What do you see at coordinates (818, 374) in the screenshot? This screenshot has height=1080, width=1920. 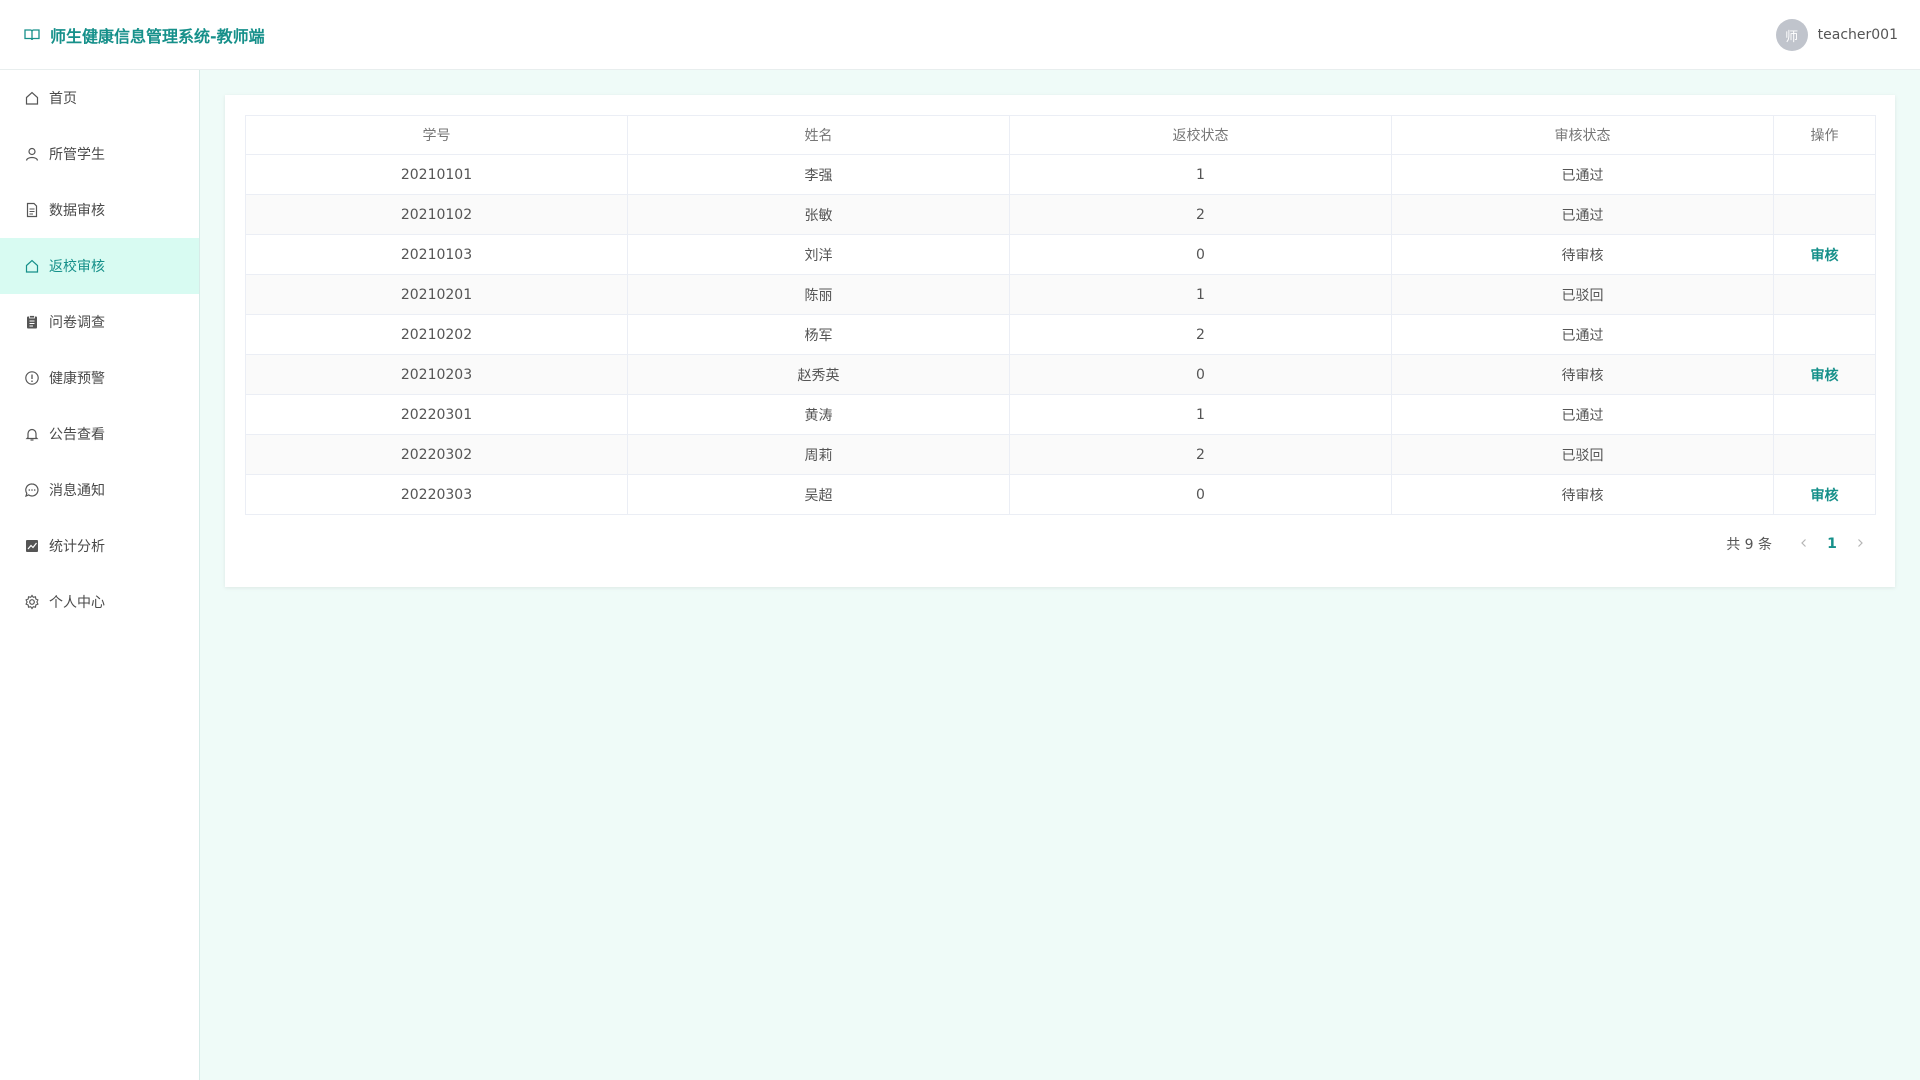 I see `cell-name: 赵秀英` at bounding box center [818, 374].